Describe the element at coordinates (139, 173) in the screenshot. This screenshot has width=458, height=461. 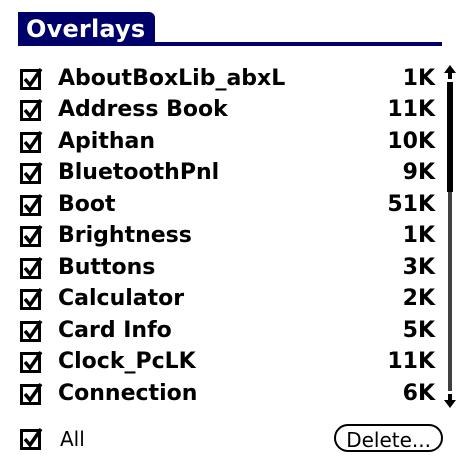
I see `item-name: BluetoothPnl` at that location.